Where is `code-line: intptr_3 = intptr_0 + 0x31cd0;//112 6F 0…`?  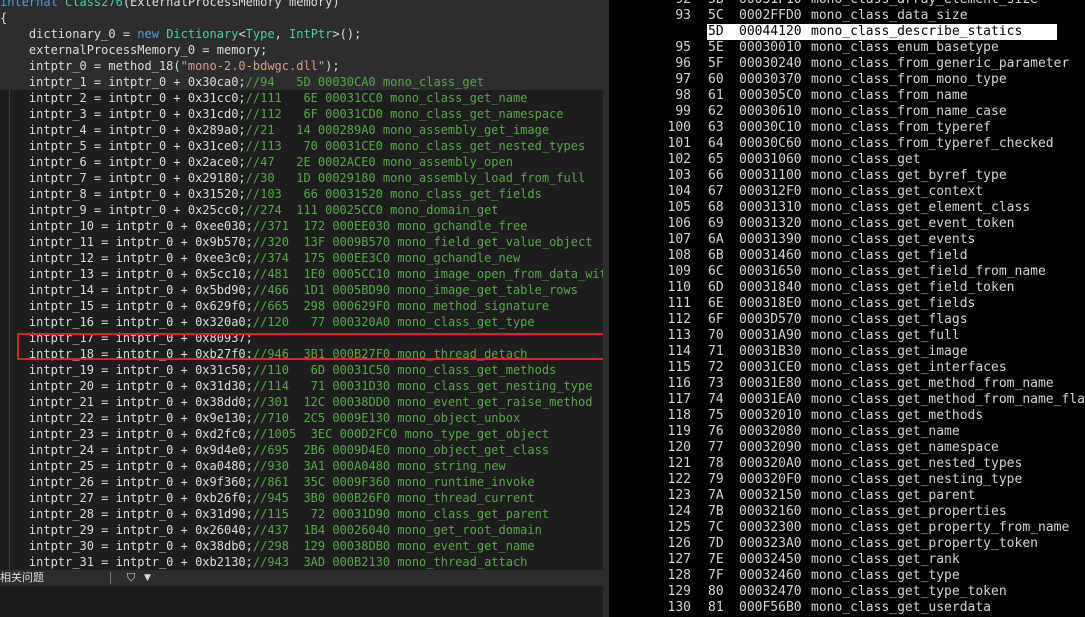 code-line: intptr_3 = intptr_0 + 0x31cd0;//112 6F 0… is located at coordinates (301, 114).